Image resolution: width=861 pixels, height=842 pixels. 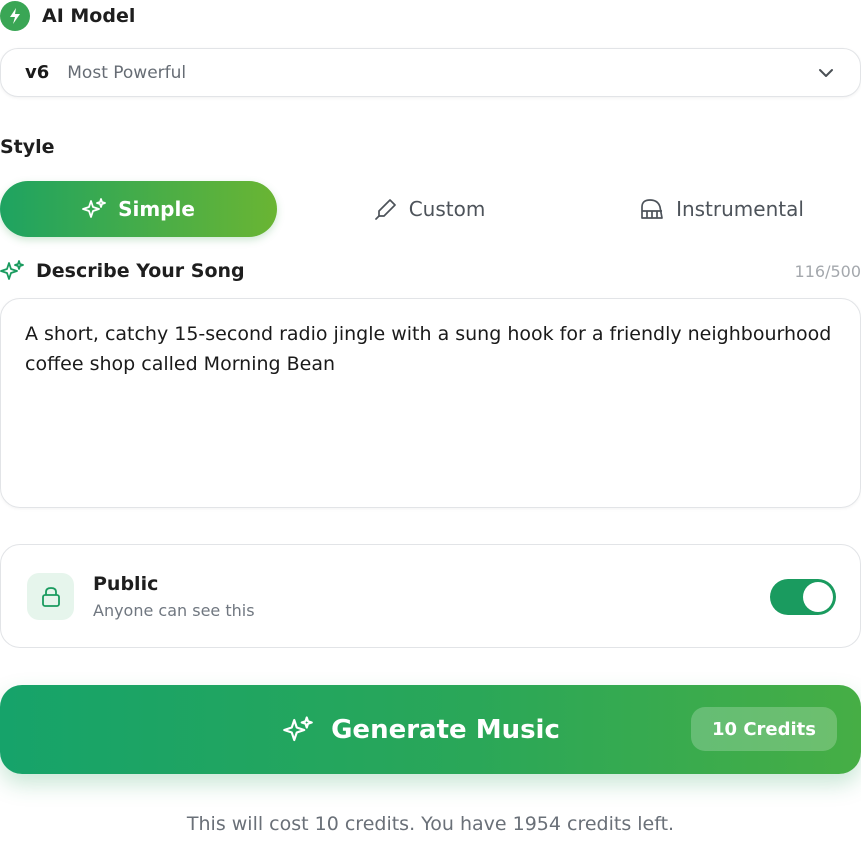 What do you see at coordinates (740, 209) in the screenshot?
I see `tab-instrumental-label: Instrumental` at bounding box center [740, 209].